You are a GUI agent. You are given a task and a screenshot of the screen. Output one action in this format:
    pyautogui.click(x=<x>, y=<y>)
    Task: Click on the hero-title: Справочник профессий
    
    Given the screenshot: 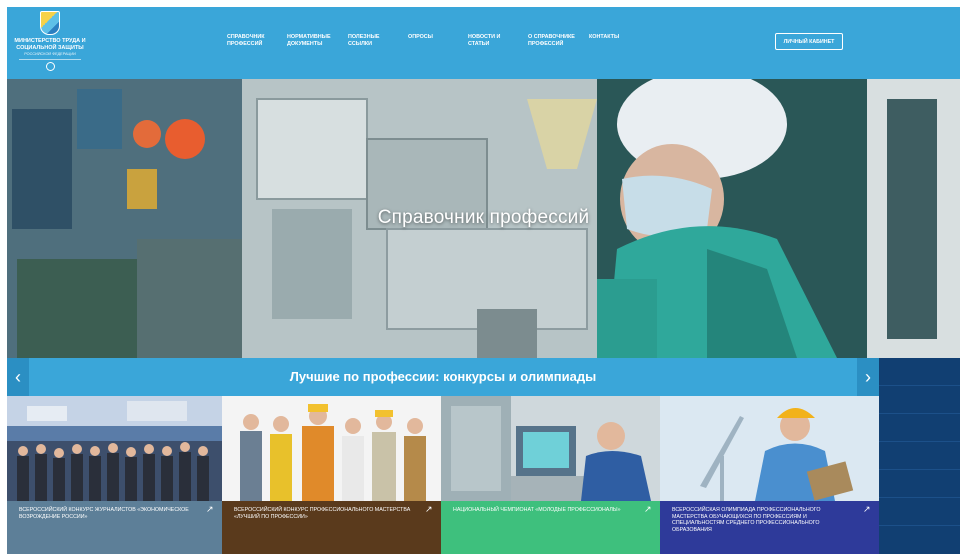 What is the action you would take?
    pyautogui.click(x=483, y=217)
    